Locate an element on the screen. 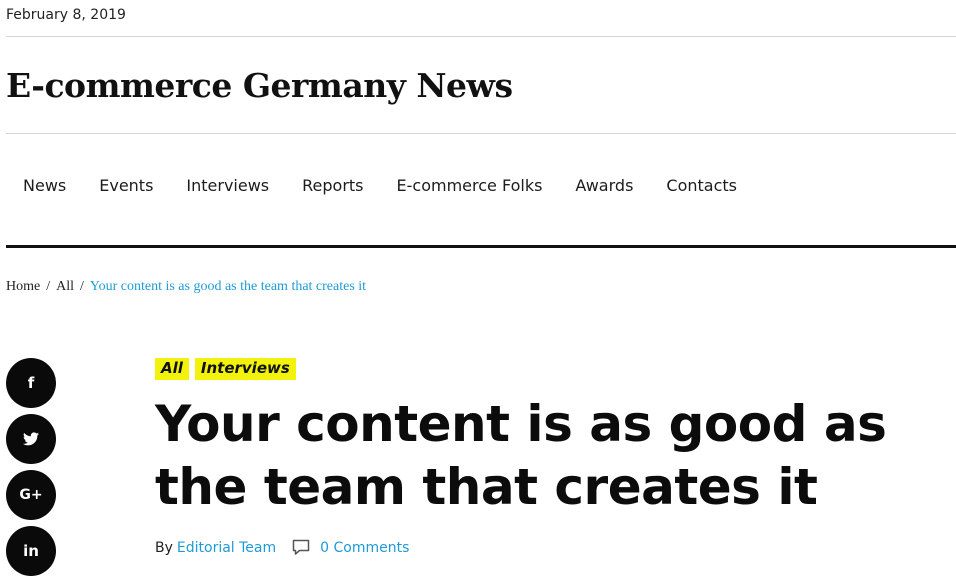 Image resolution: width=956 pixels, height=579 pixels. header-divider is located at coordinates (481, 36).